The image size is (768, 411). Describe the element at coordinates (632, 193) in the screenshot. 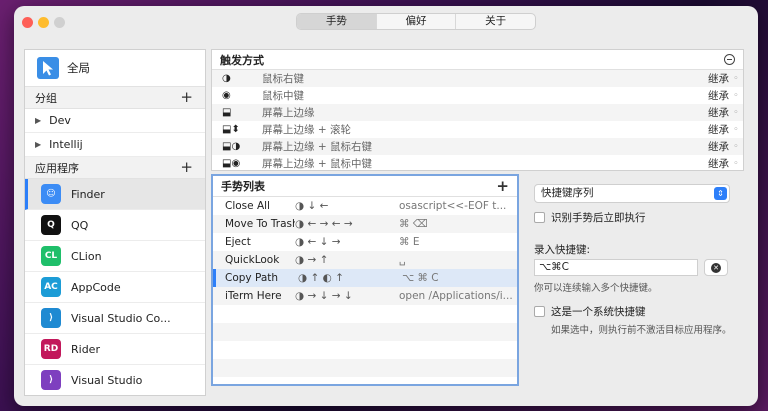

I see `action-type-select: 快捷键序列 ⇕` at that location.